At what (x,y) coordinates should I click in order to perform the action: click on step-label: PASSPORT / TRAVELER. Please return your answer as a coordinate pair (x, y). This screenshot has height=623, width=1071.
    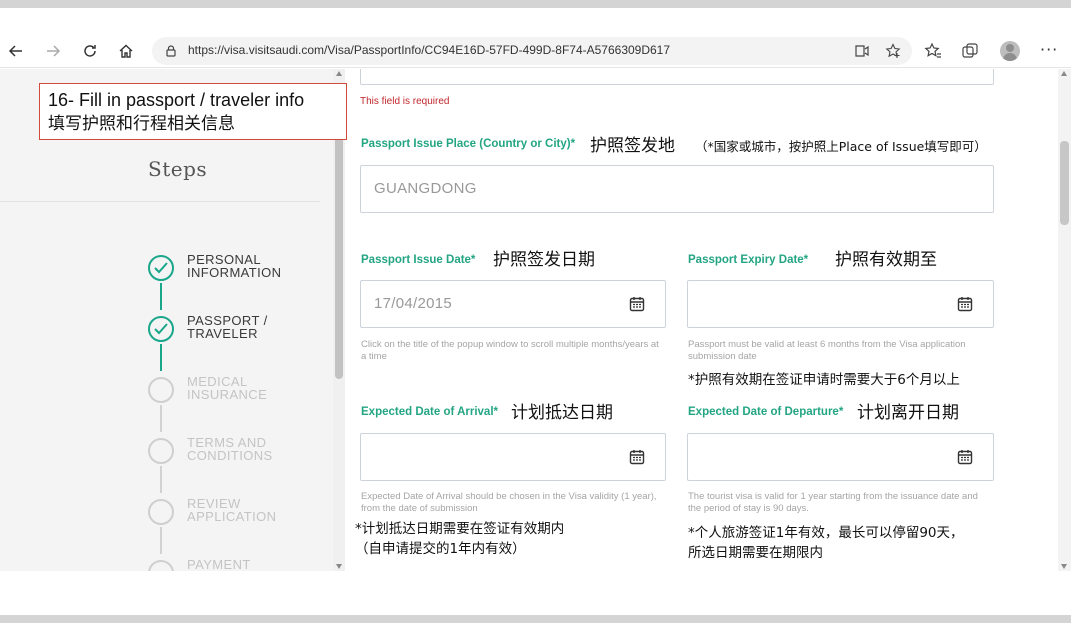
    Looking at the image, I should click on (227, 327).